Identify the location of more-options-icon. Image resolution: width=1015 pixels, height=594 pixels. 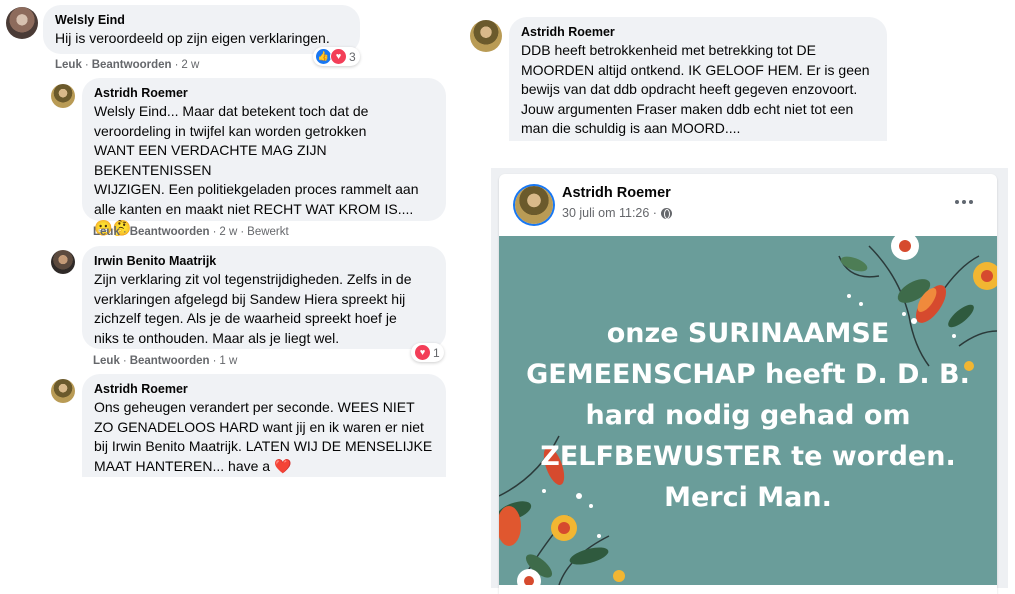
(964, 202).